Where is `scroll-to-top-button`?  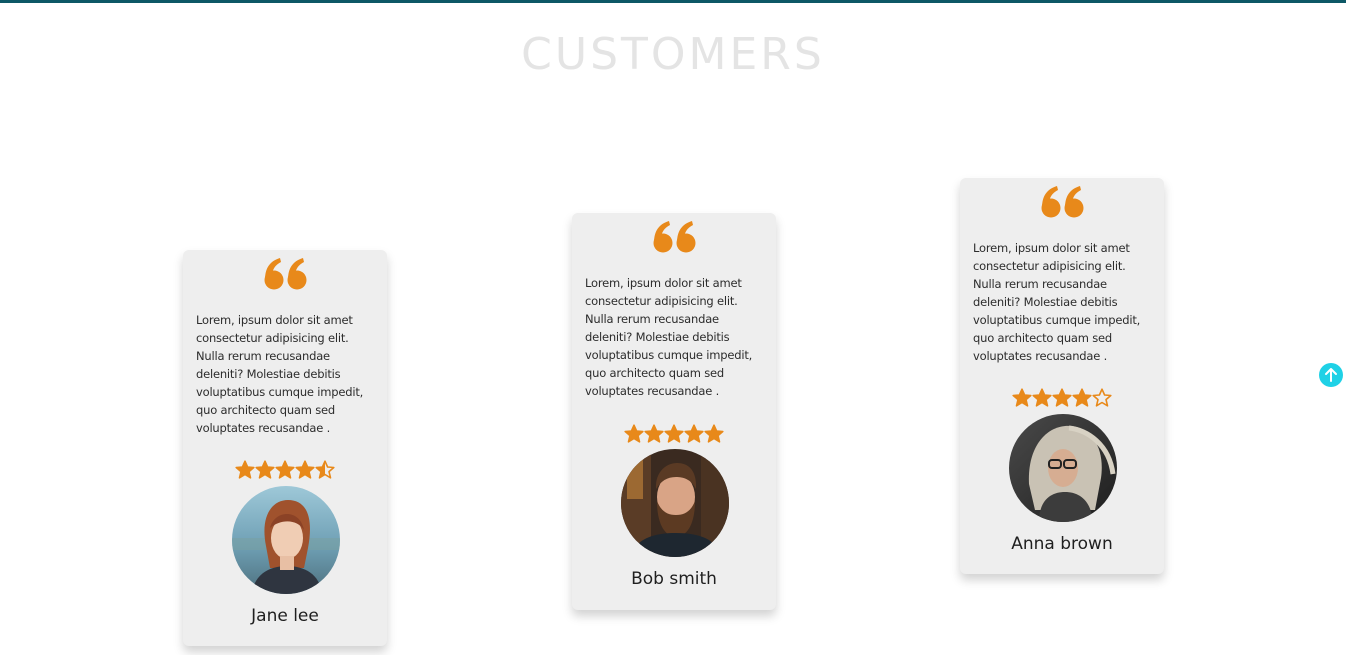 scroll-to-top-button is located at coordinates (1331, 375).